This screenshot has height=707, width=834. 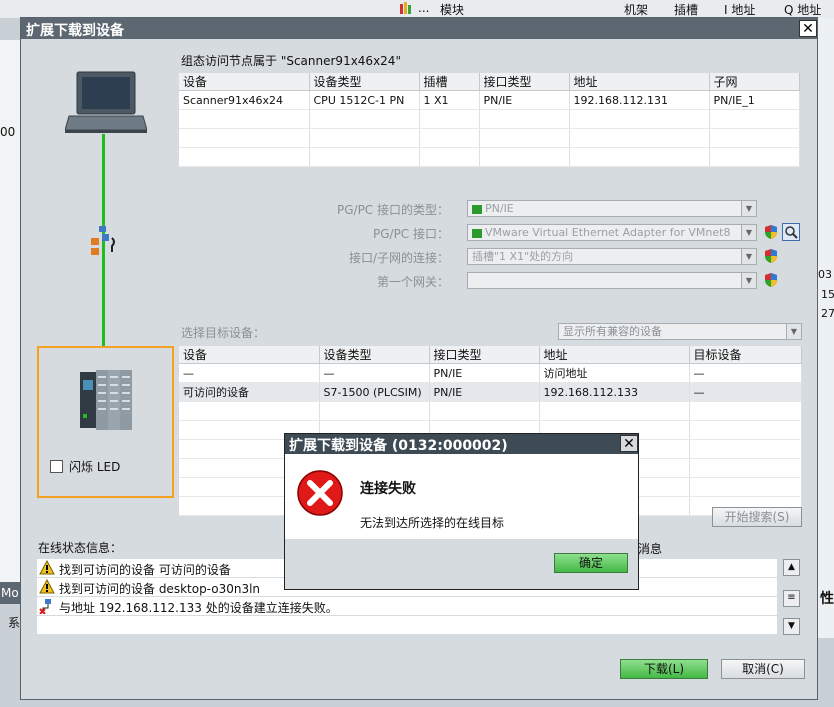 What do you see at coordinates (827, 599) in the screenshot?
I see `background-right-label: 性` at bounding box center [827, 599].